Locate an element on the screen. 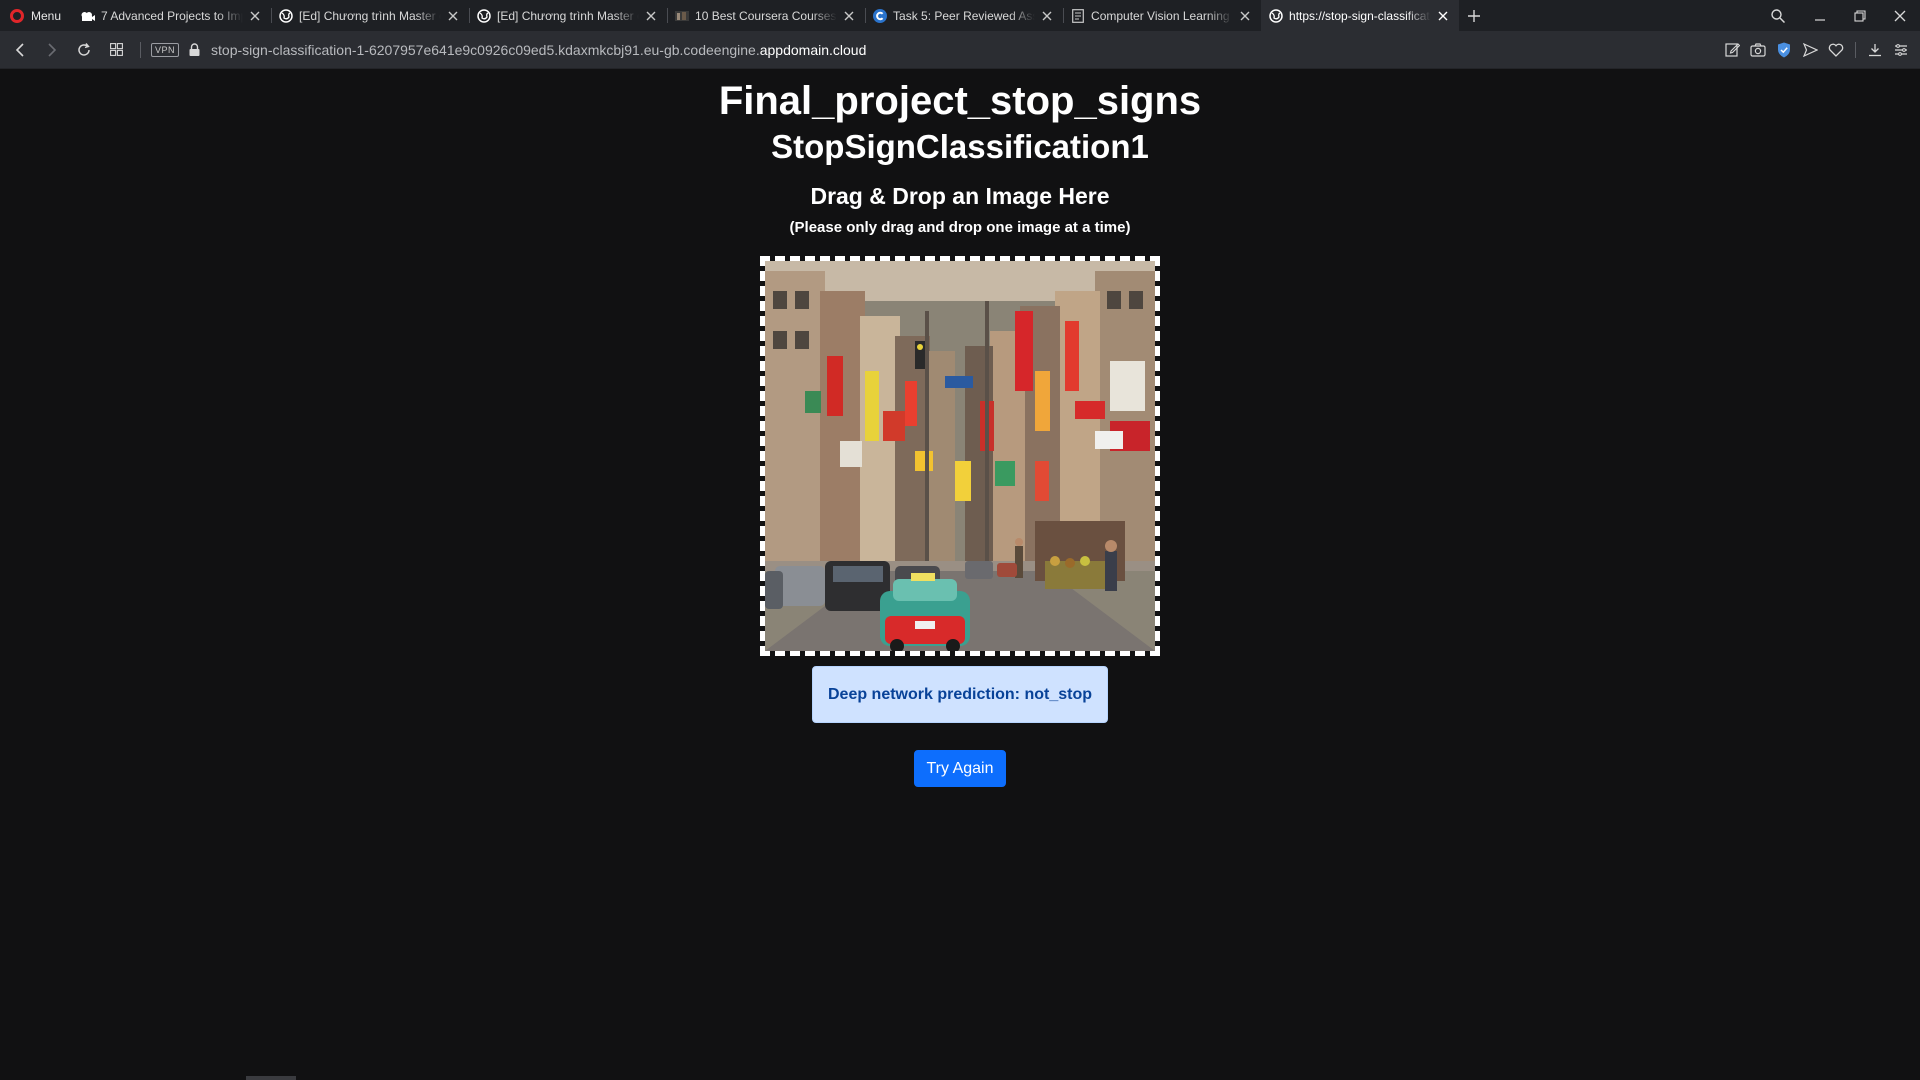  camera-button is located at coordinates (1758, 50).